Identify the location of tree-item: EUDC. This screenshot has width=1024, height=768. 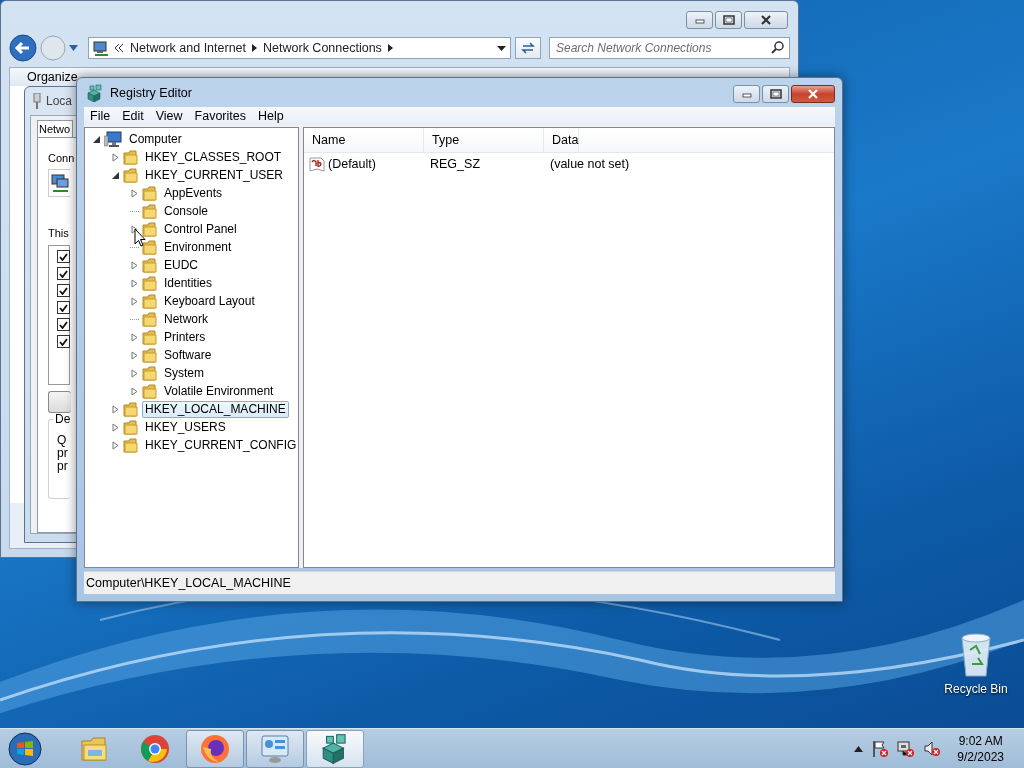
(181, 265).